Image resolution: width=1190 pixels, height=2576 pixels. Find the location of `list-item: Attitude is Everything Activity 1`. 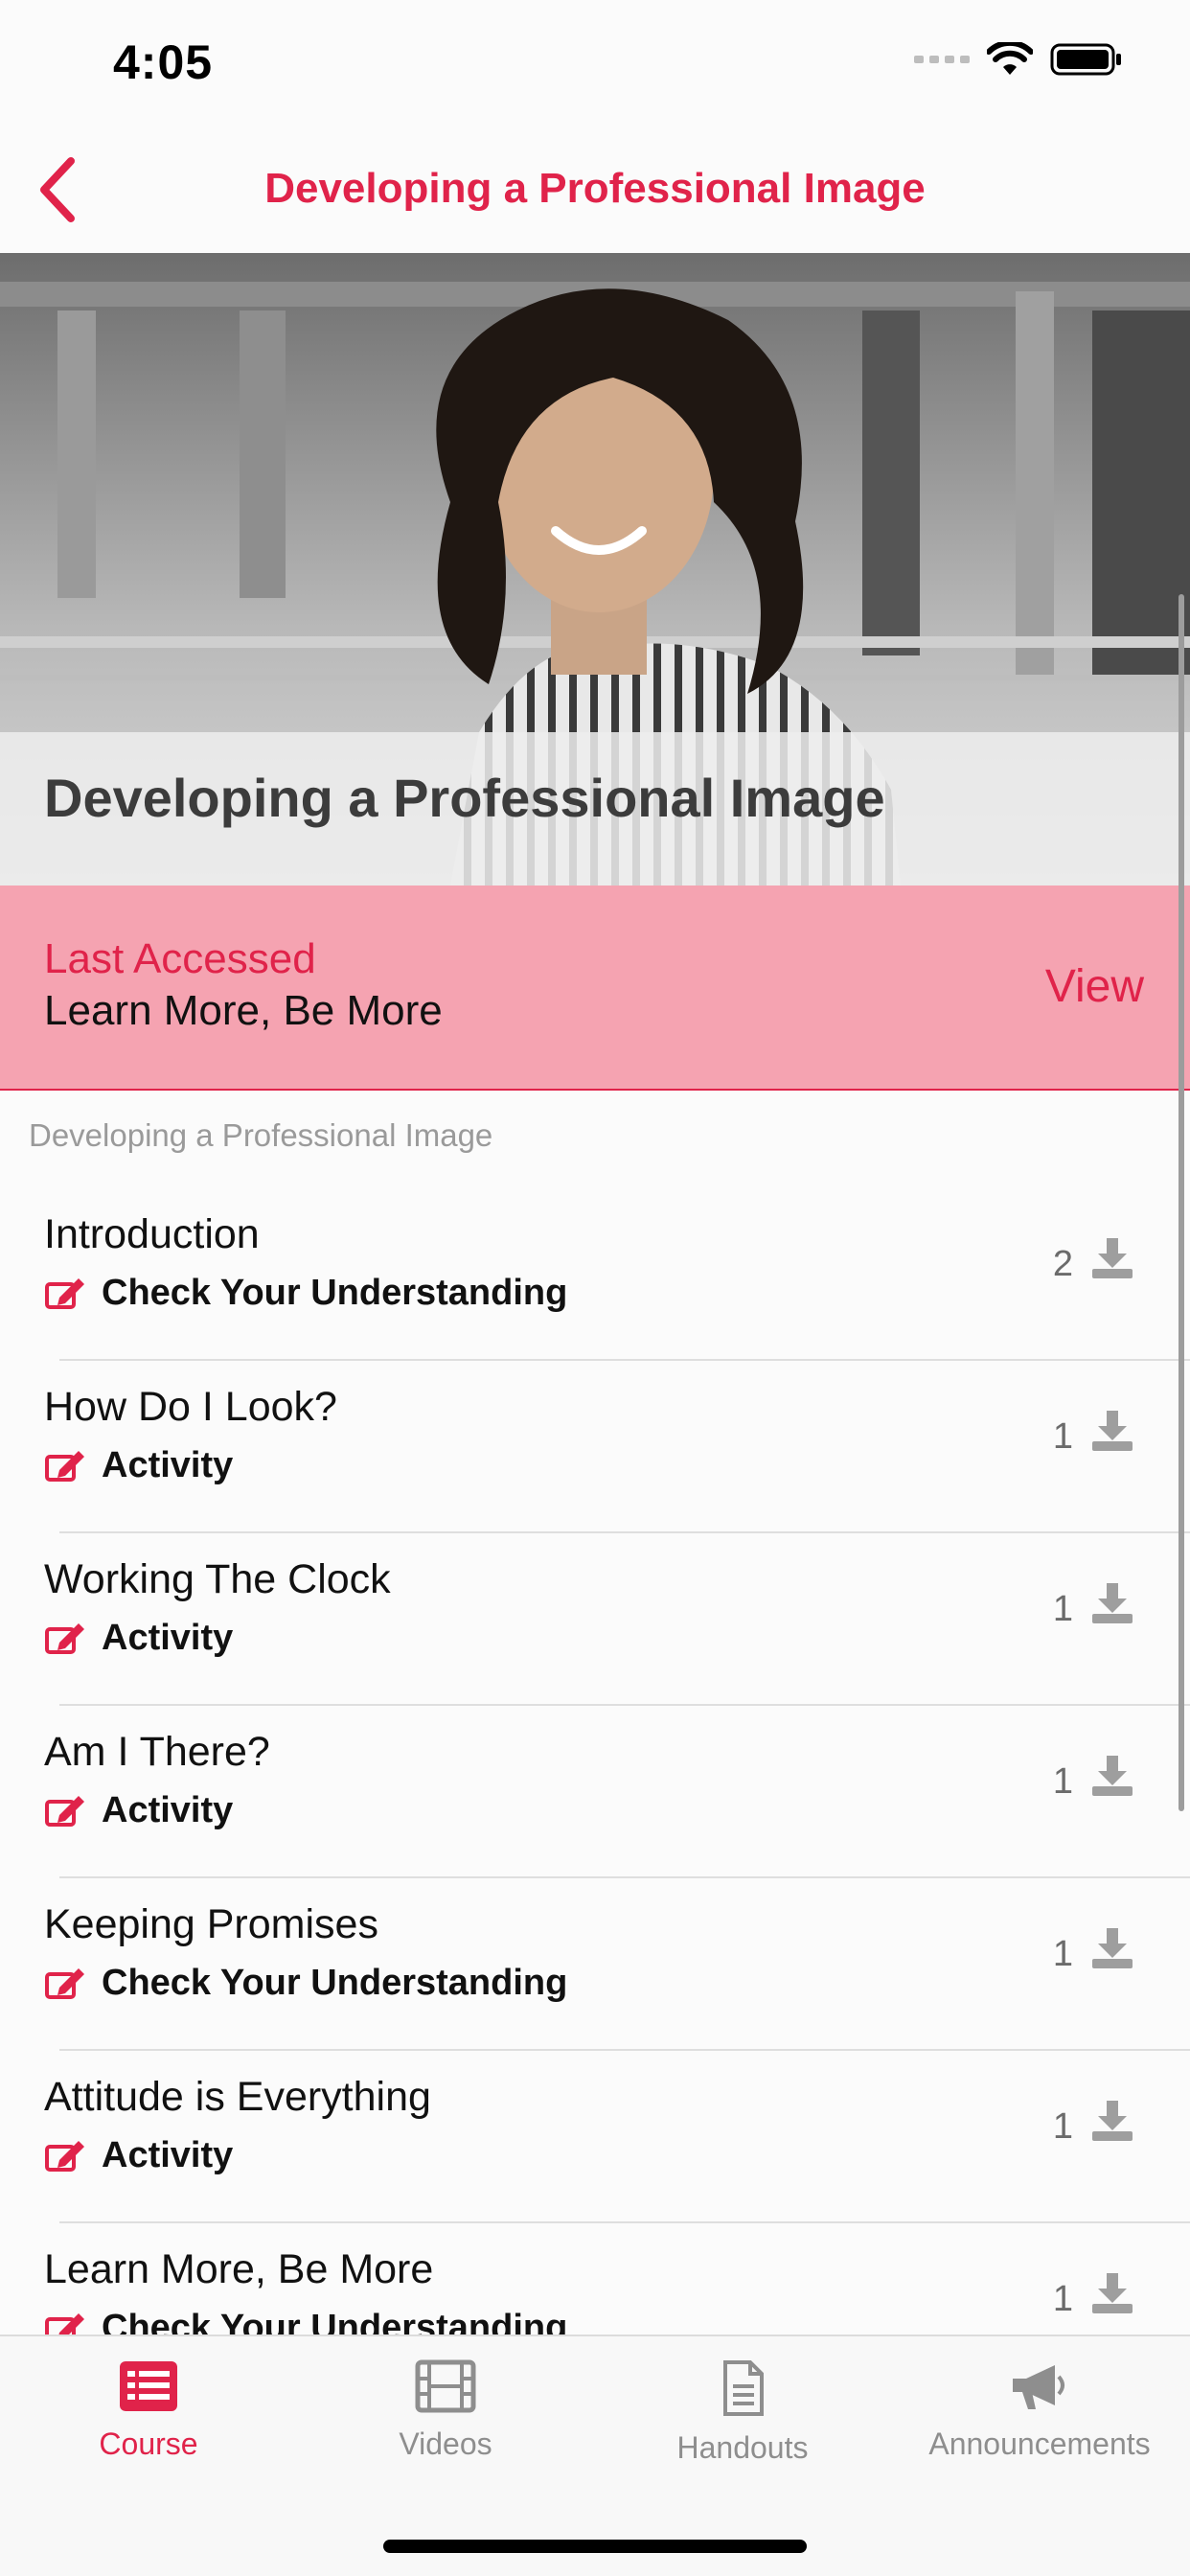

list-item: Attitude is Everything Activity 1 is located at coordinates (595, 2137).